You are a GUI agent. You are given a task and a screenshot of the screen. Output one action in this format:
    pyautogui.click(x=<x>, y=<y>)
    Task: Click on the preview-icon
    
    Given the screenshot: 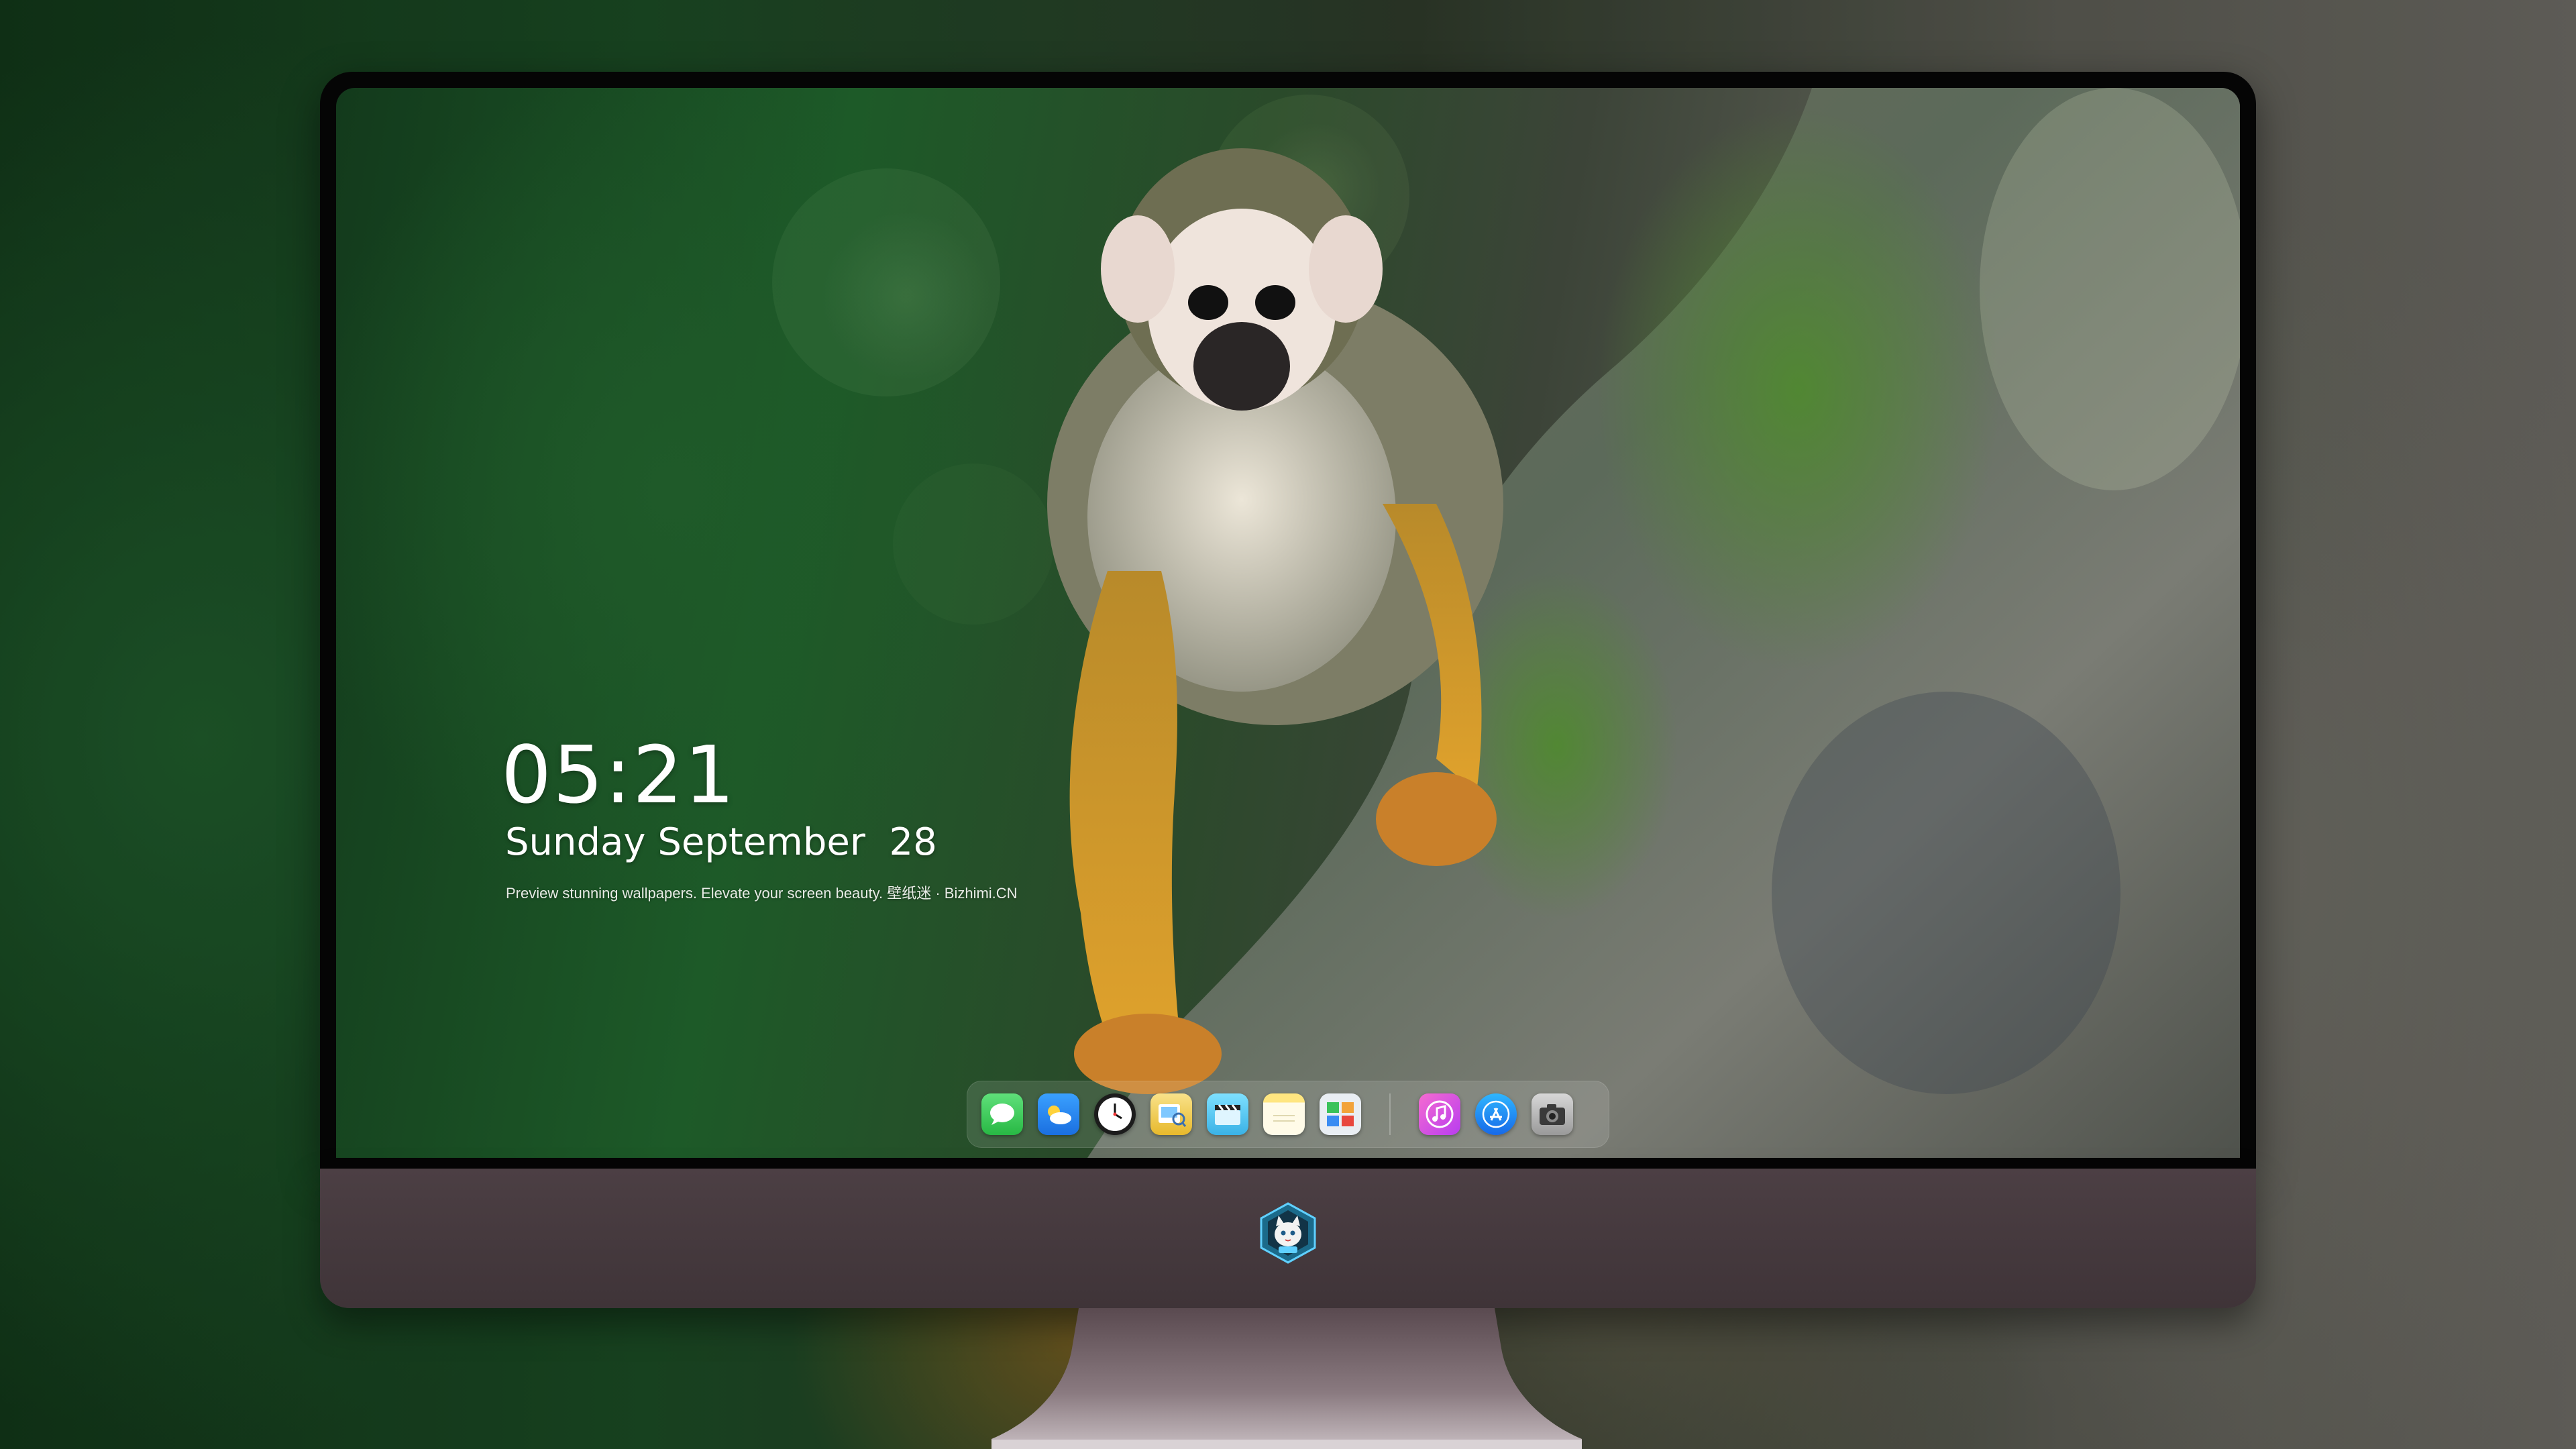 What is the action you would take?
    pyautogui.click(x=1171, y=1114)
    